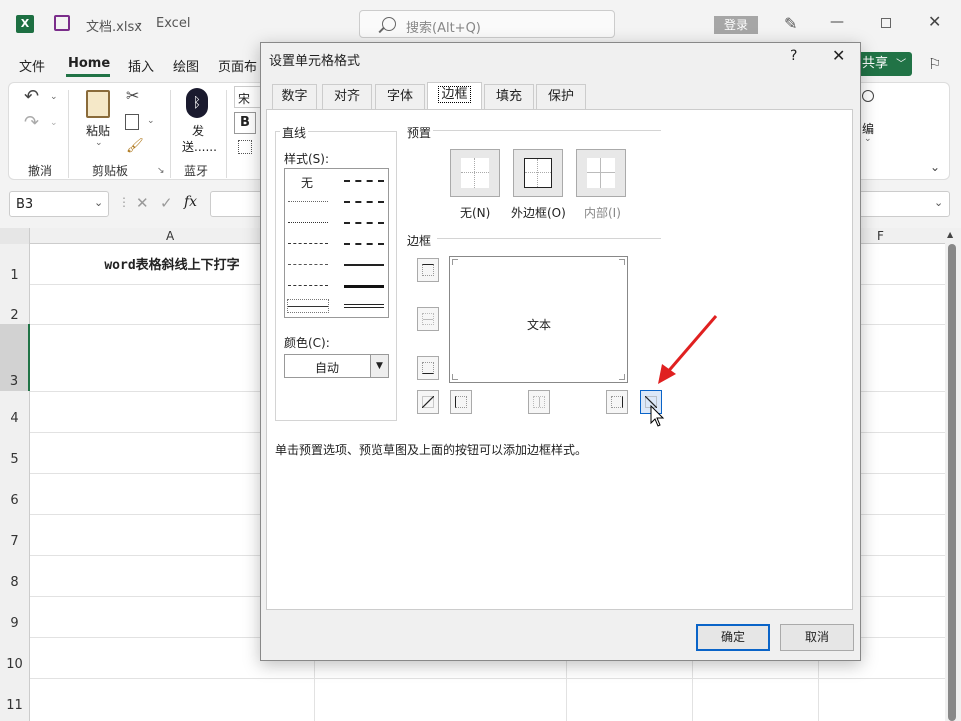  Describe the element at coordinates (15, 452) in the screenshot. I see `row-header-5: 5` at that location.